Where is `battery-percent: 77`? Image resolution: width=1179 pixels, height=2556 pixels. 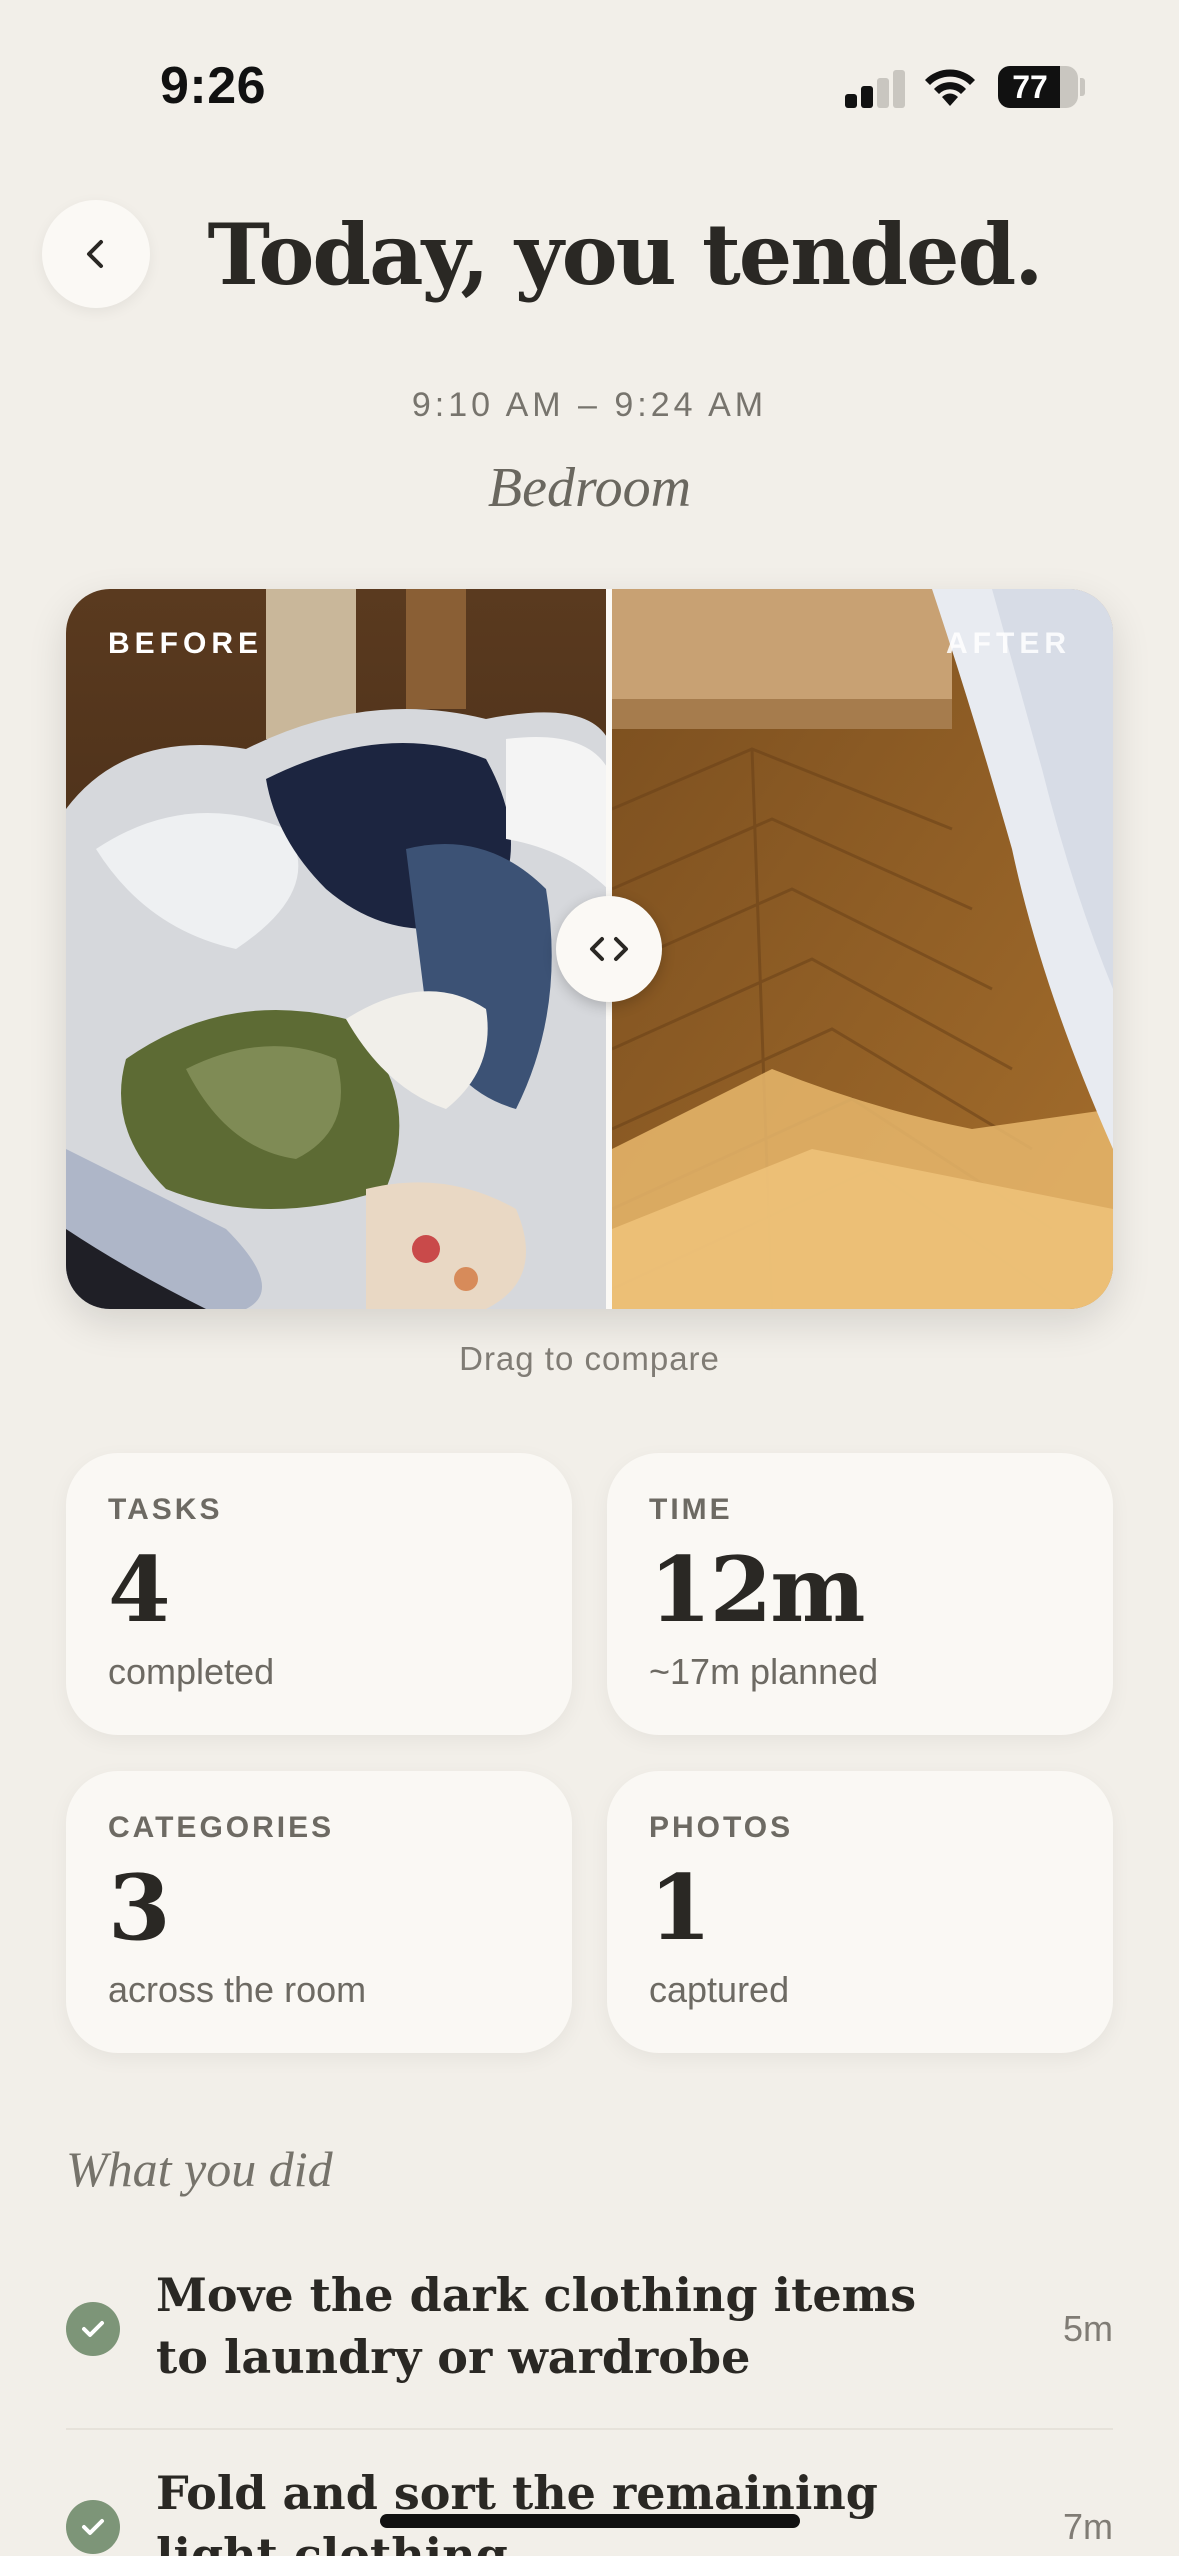
battery-percent: 77 is located at coordinates (1030, 87).